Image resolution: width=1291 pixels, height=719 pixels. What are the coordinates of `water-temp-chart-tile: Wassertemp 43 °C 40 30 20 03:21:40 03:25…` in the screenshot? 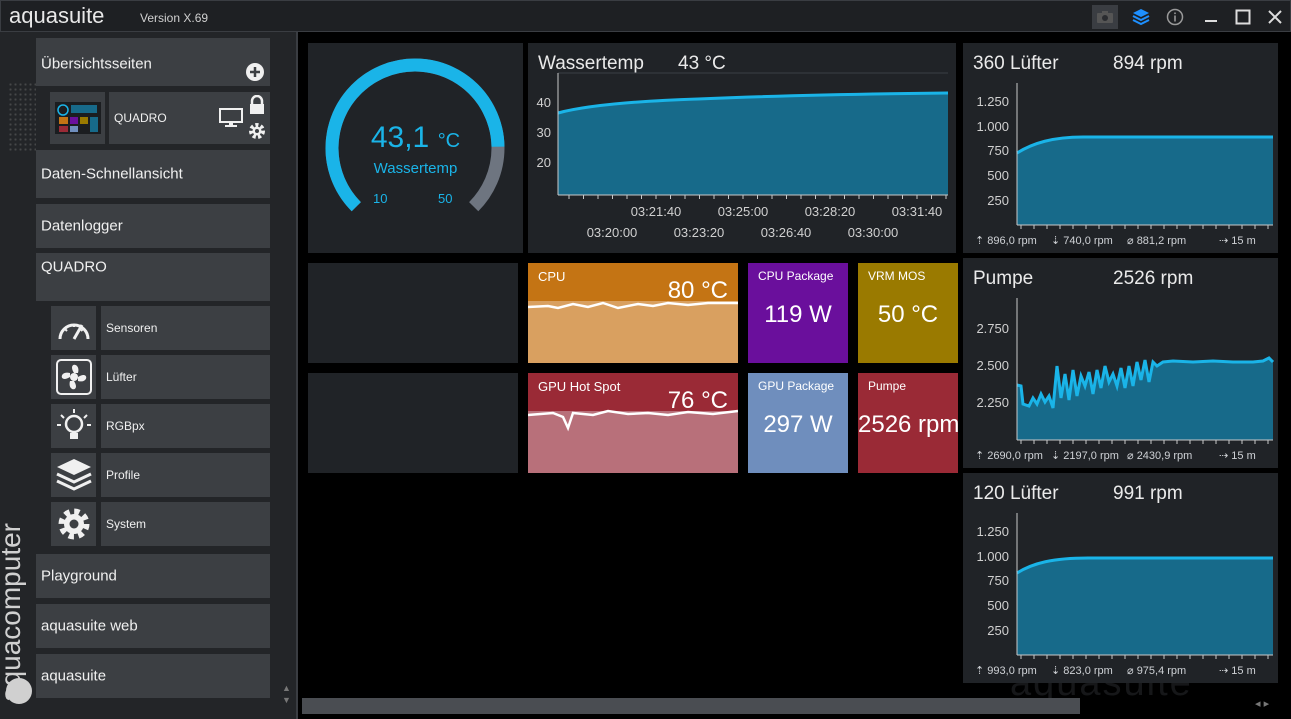 It's located at (742, 148).